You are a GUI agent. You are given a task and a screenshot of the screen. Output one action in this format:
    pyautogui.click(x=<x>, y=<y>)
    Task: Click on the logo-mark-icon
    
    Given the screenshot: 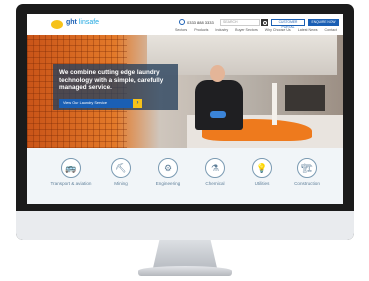 What is the action you would take?
    pyautogui.click(x=57, y=24)
    